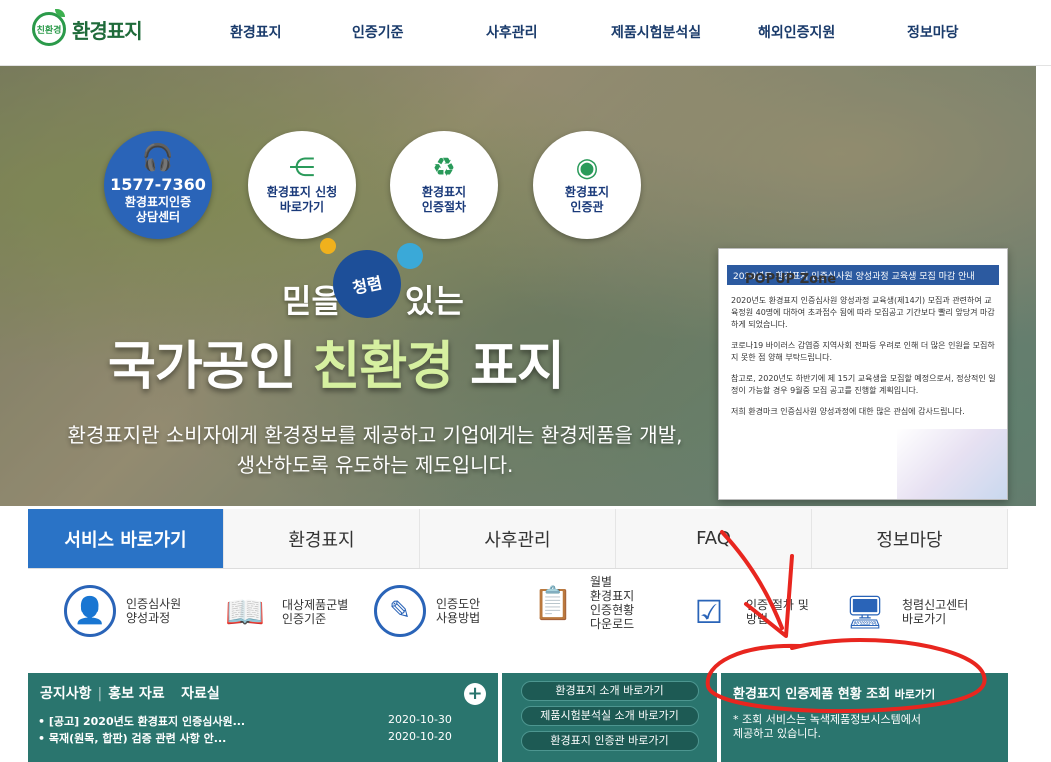 Image resolution: width=1051 pixels, height=762 pixels. I want to click on person-icon: 👤, so click(90, 611).